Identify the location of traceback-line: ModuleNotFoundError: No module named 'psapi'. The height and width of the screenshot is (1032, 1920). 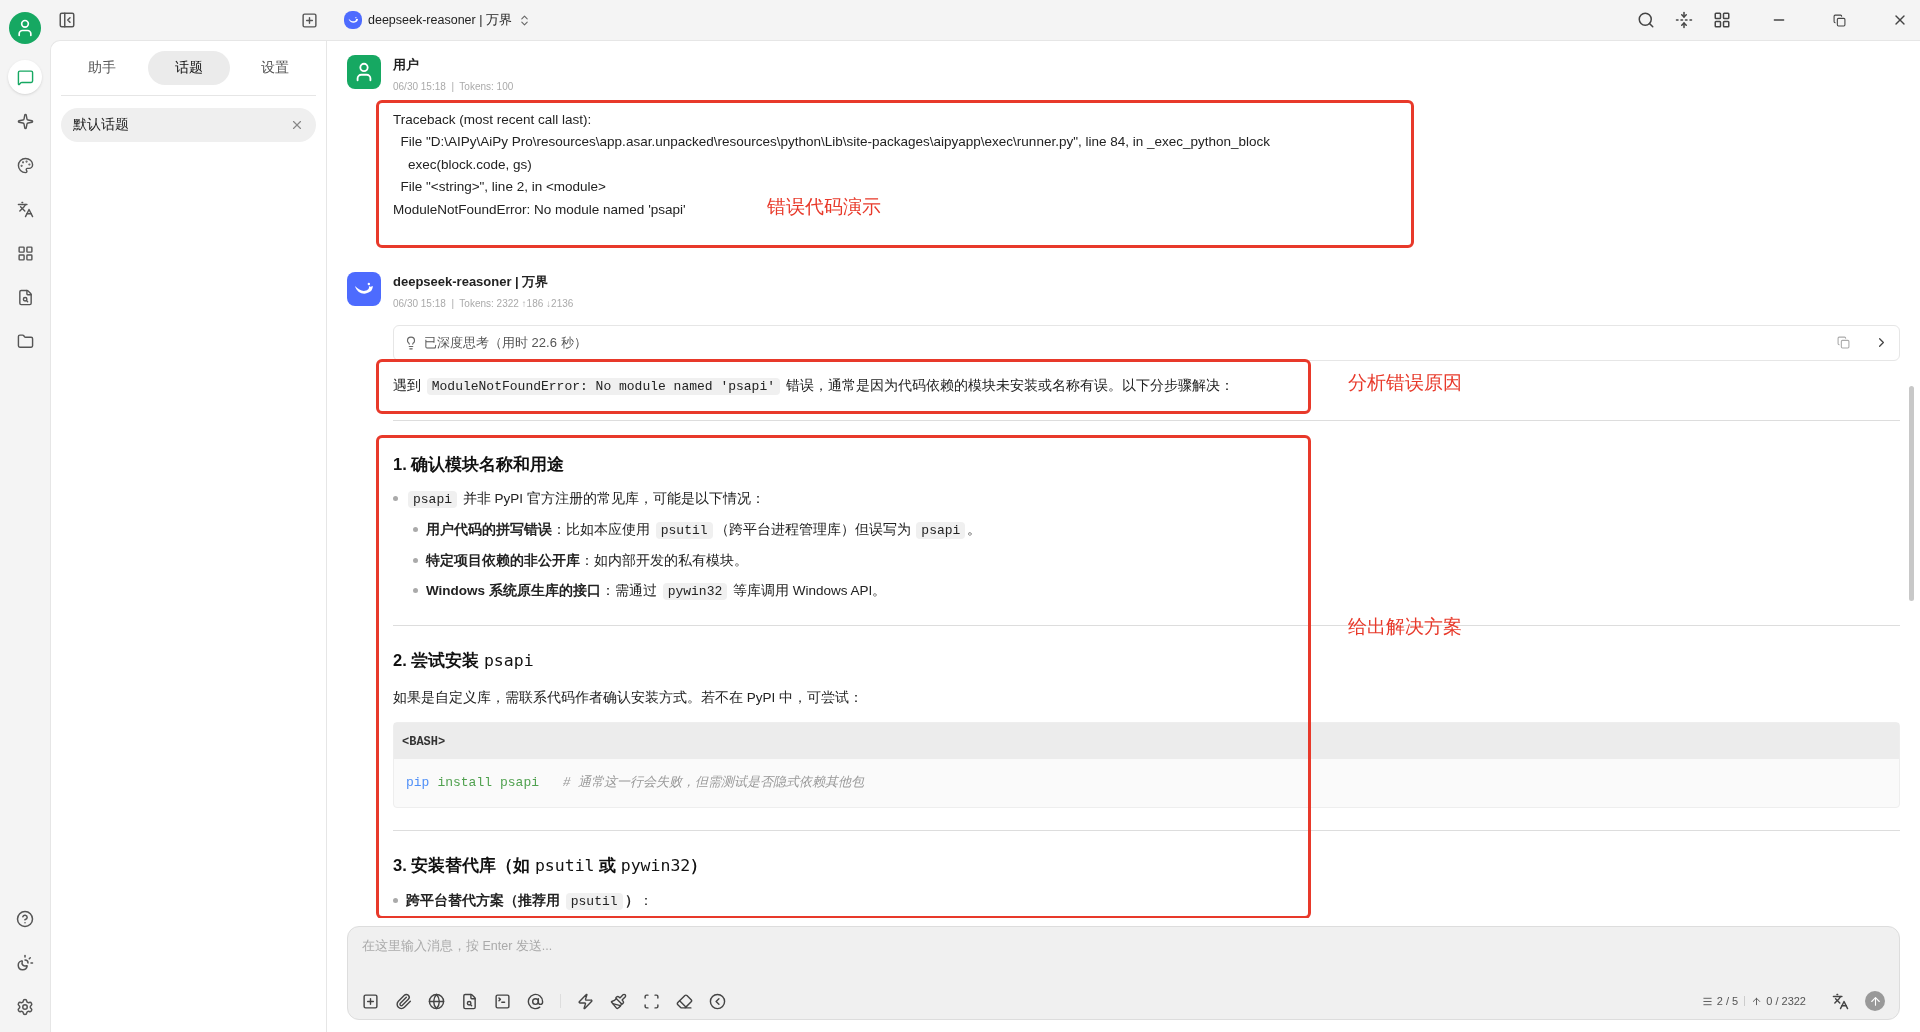
(539, 209).